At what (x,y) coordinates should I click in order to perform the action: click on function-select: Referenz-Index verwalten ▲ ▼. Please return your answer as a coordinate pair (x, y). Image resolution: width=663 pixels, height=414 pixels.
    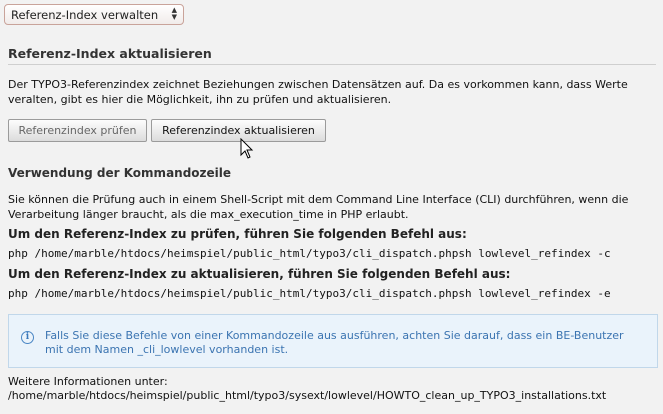
    Looking at the image, I should click on (94, 14).